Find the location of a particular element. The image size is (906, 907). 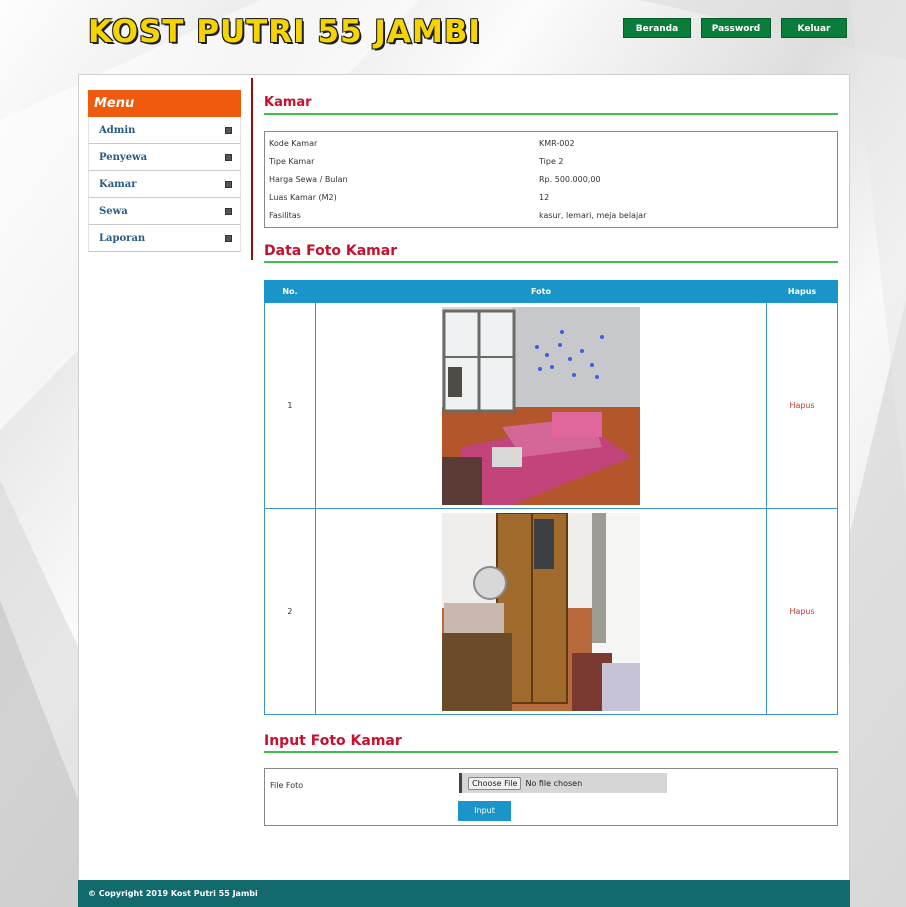

table-header-row: No. Foto Hapus is located at coordinates (551, 291).